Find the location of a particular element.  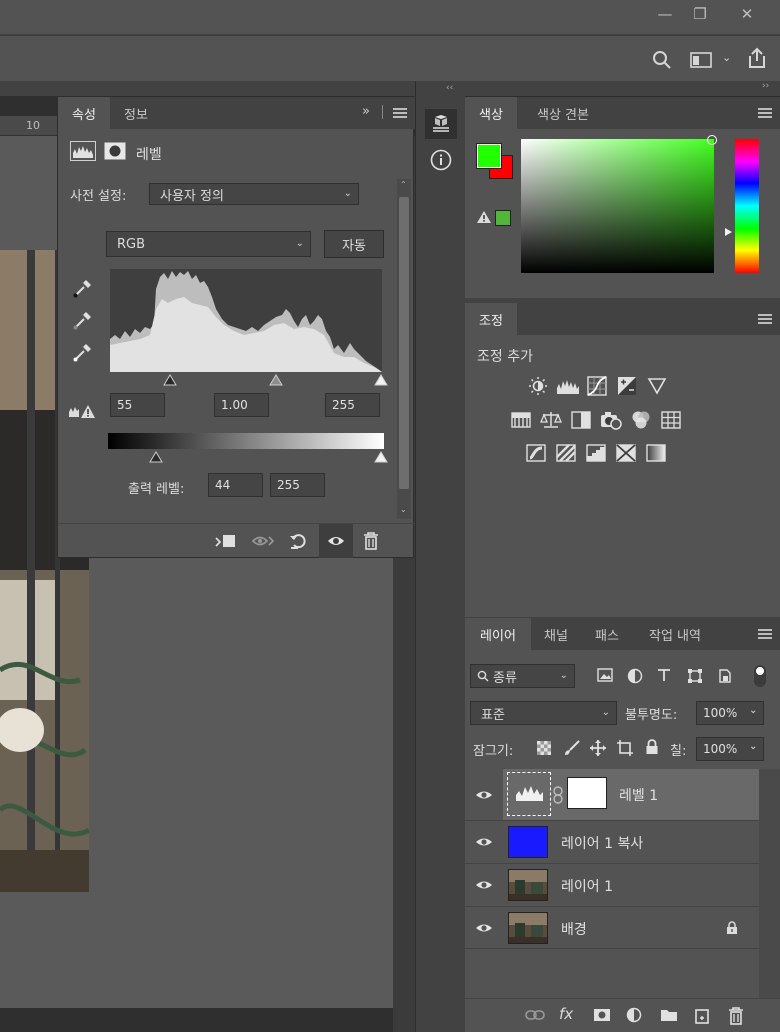

posterize-icon is located at coordinates (566, 453).